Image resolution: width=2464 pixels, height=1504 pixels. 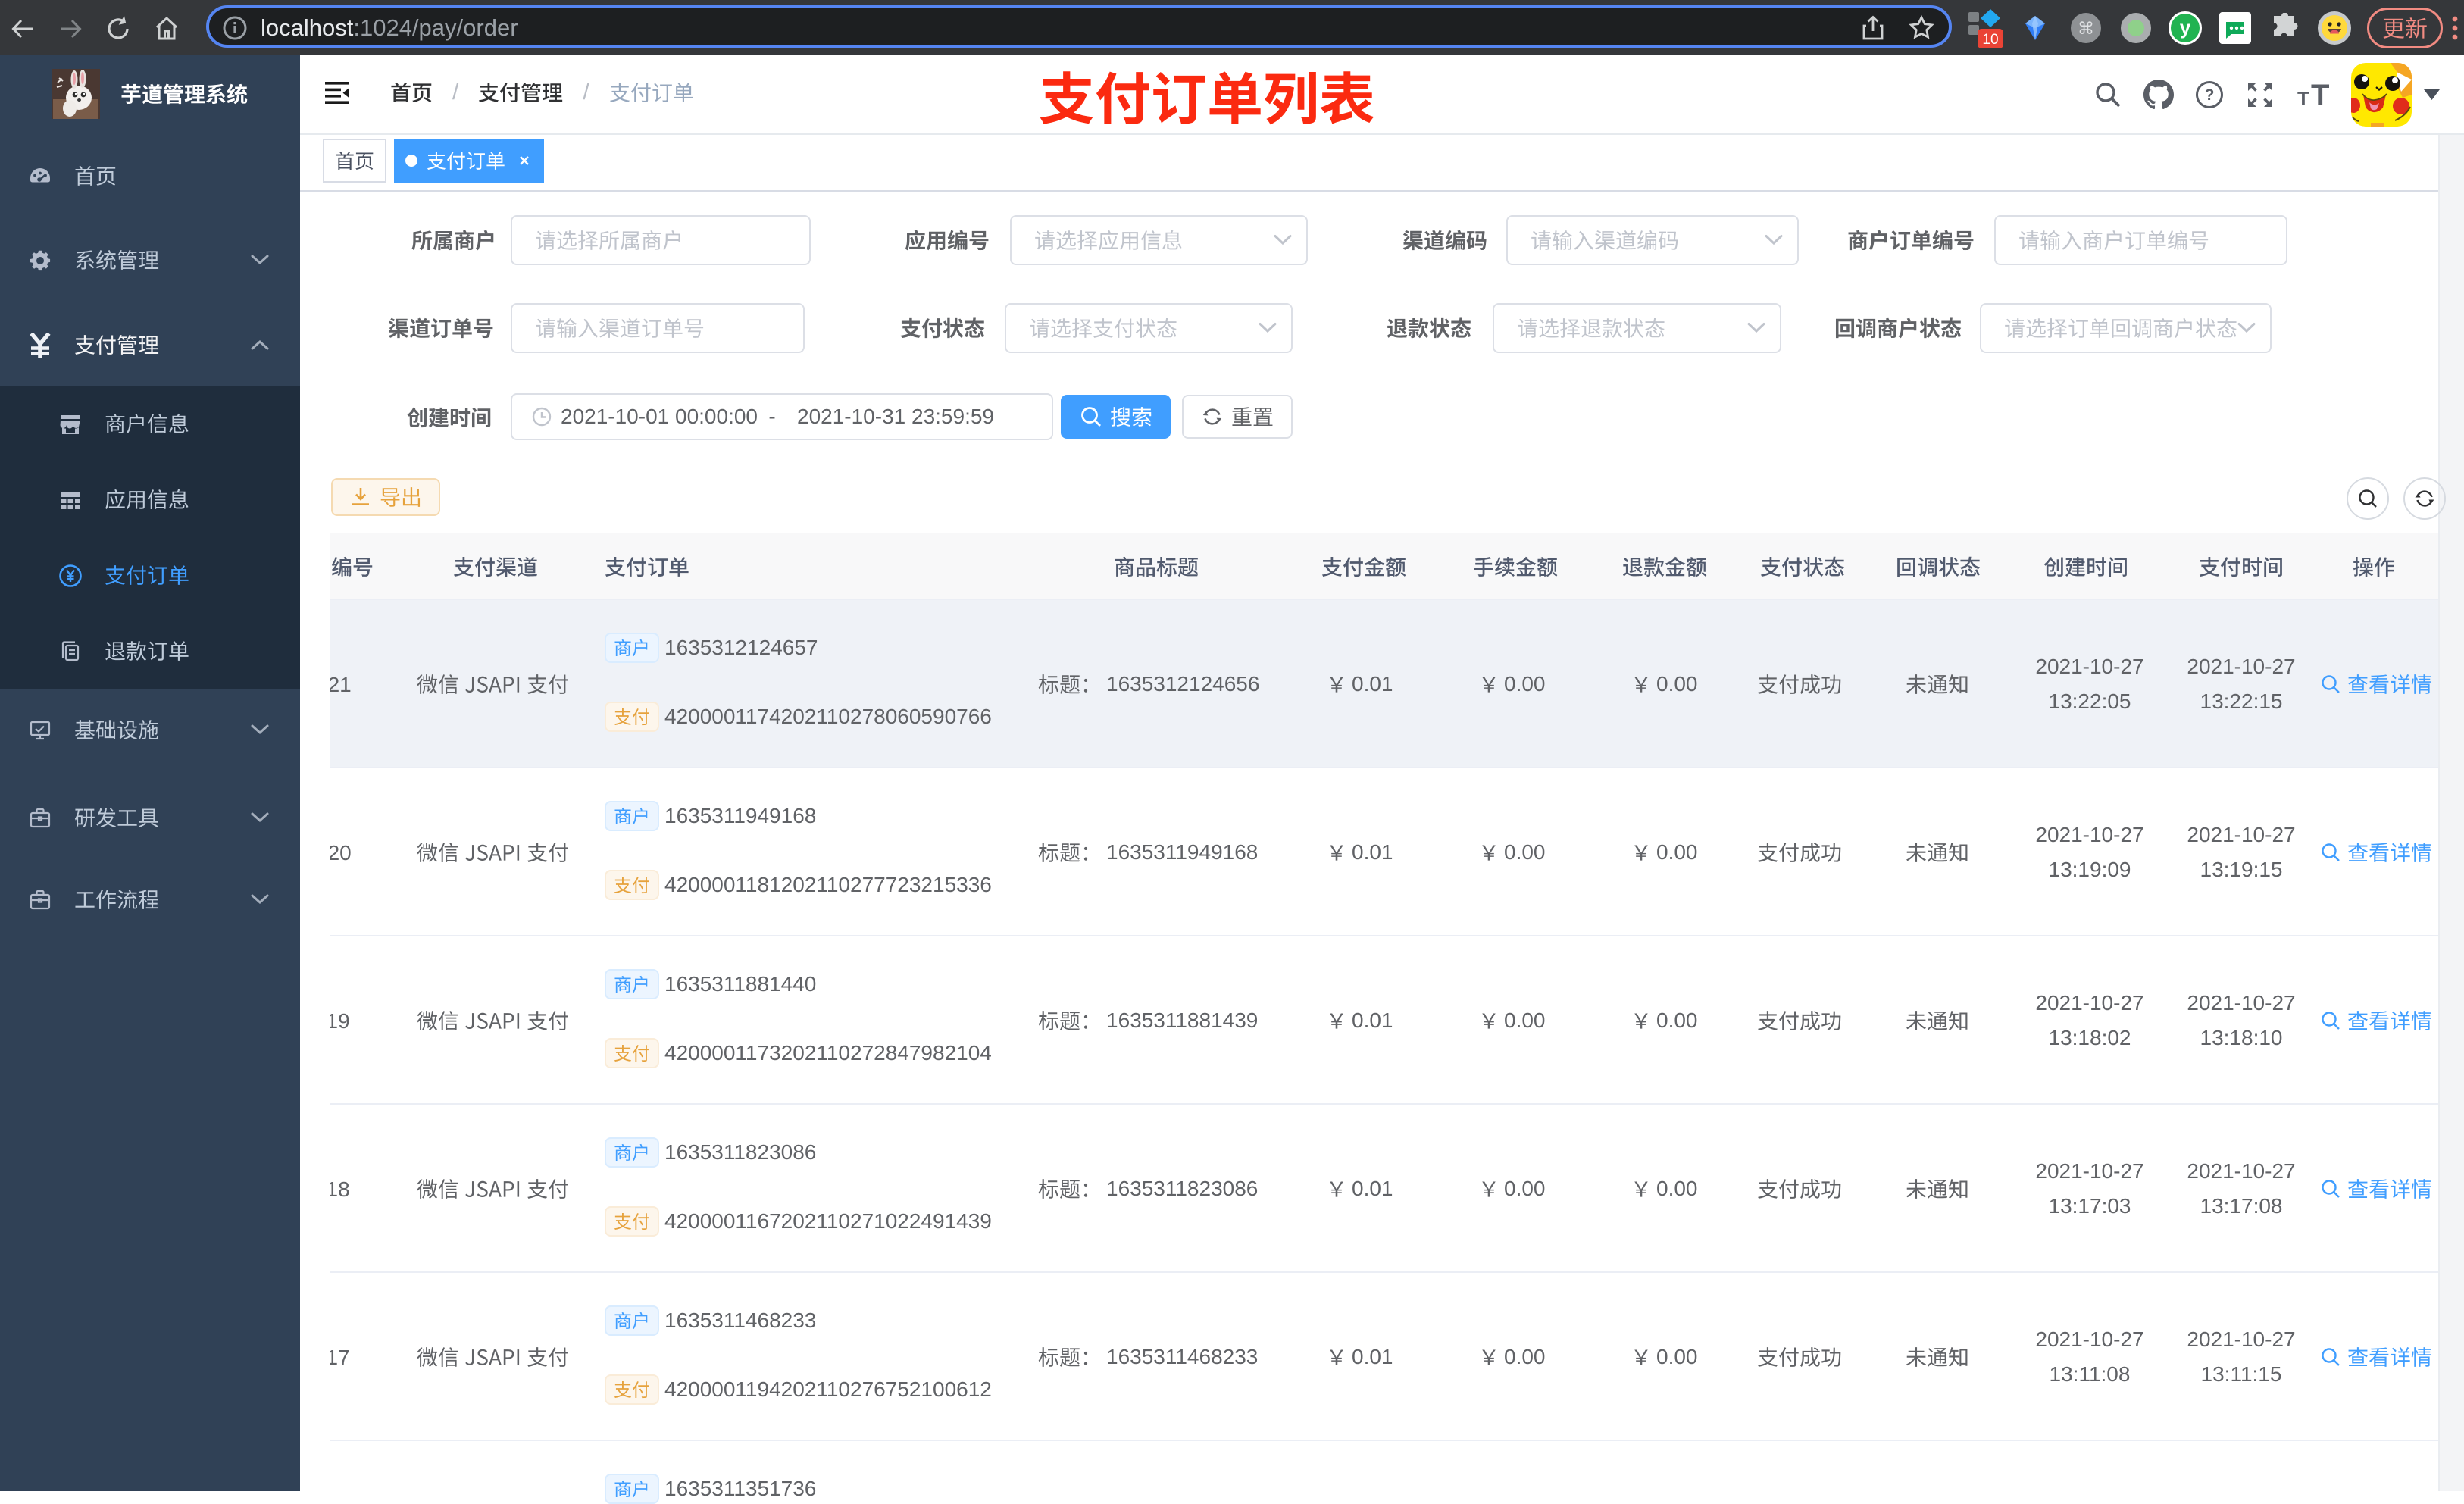 What do you see at coordinates (1990, 40) in the screenshot?
I see `svg-text: 10` at bounding box center [1990, 40].